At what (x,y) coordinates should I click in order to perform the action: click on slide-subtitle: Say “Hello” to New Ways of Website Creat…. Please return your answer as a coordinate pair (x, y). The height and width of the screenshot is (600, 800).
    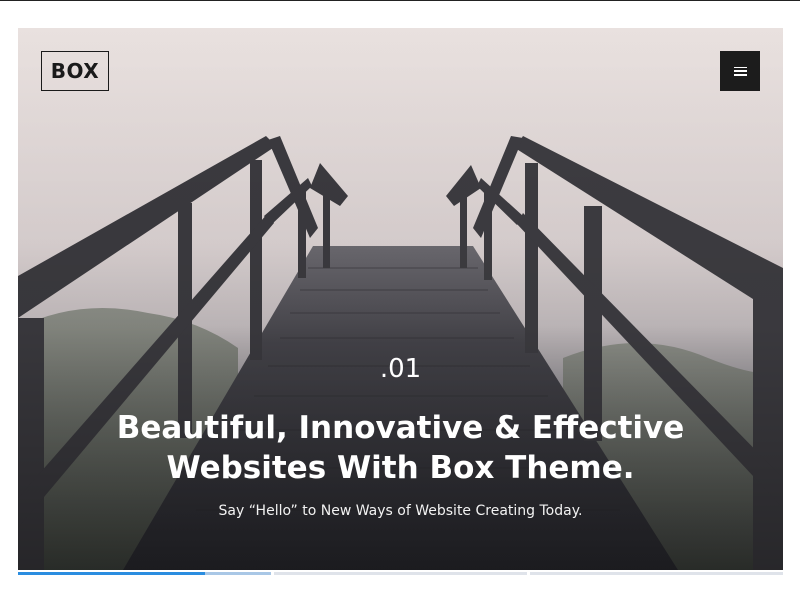
    Looking at the image, I should click on (400, 511).